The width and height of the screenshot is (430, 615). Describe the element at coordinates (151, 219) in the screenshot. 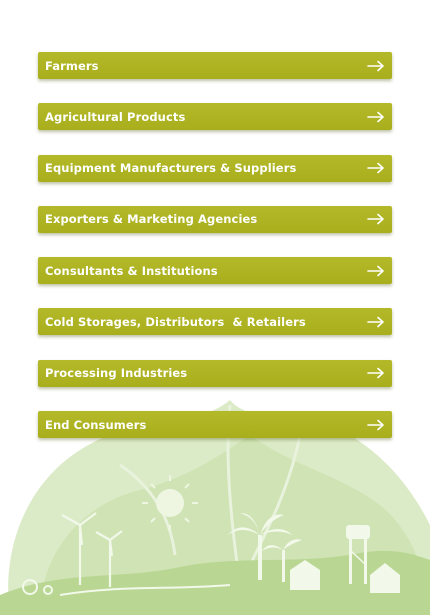

I see `menu-item-label: Exporters & Marketing Agencies` at that location.